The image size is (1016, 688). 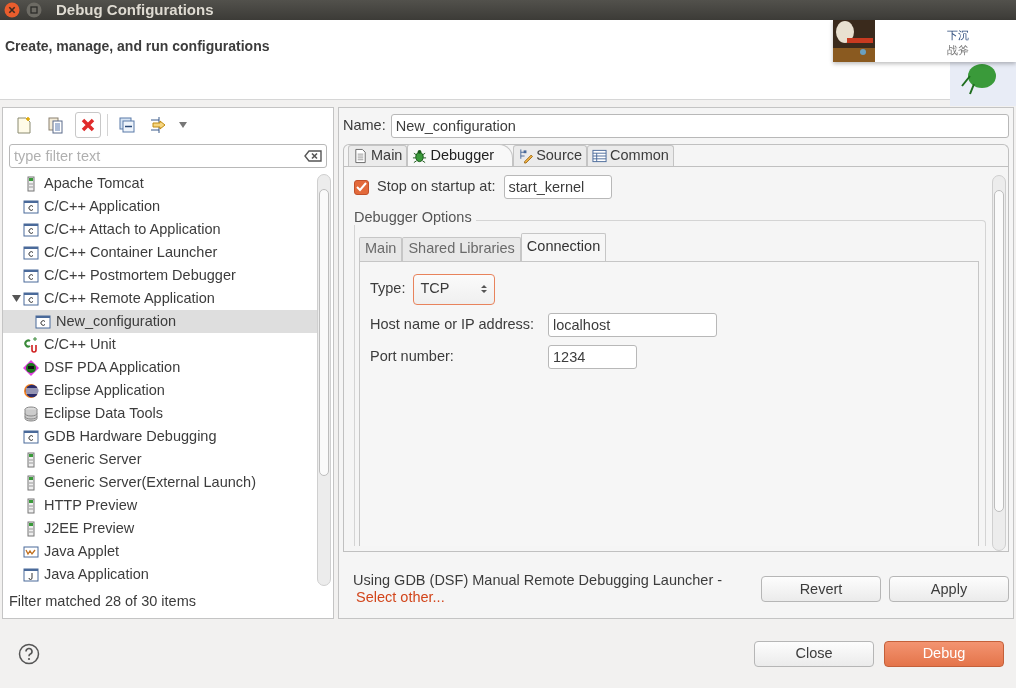 I want to click on delete-button, so click(x=88, y=125).